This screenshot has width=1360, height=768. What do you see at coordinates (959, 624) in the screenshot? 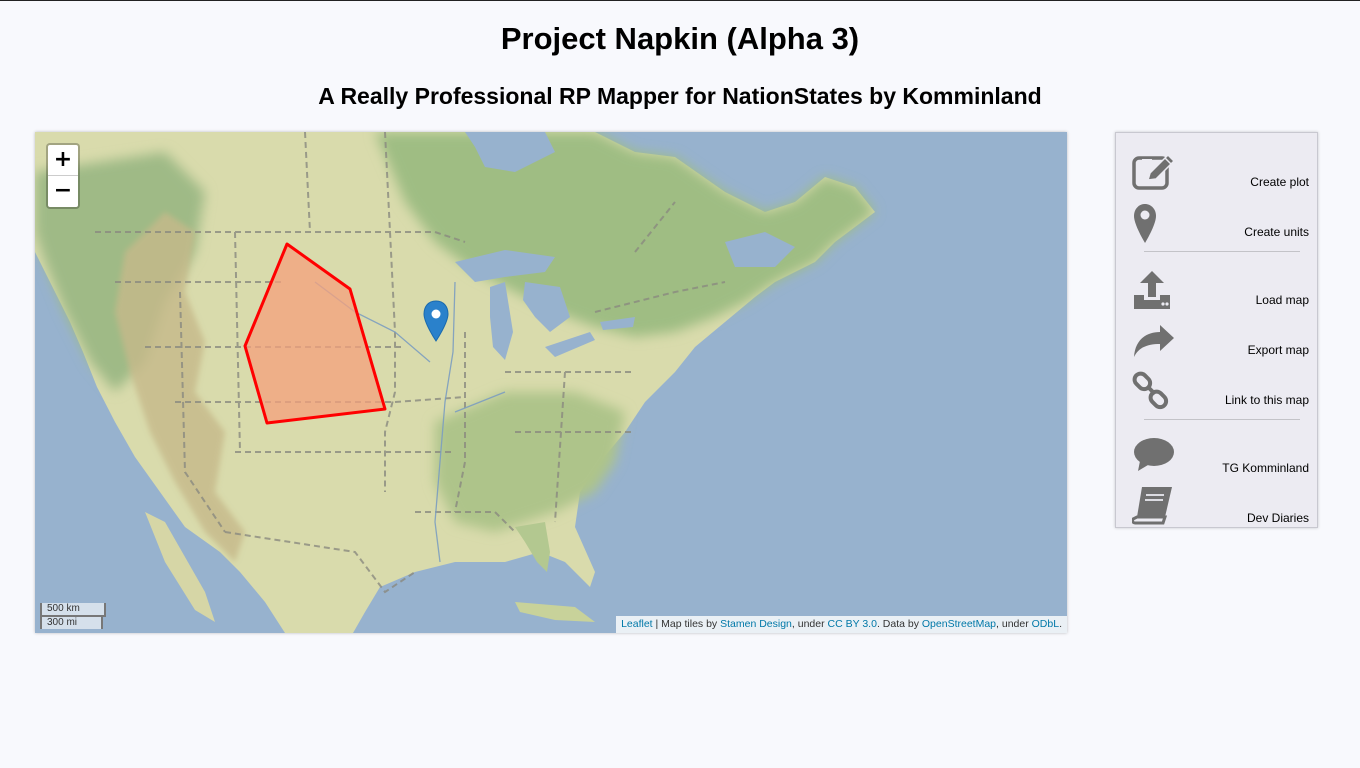
I see `osm-link: OpenStreetMap` at bounding box center [959, 624].